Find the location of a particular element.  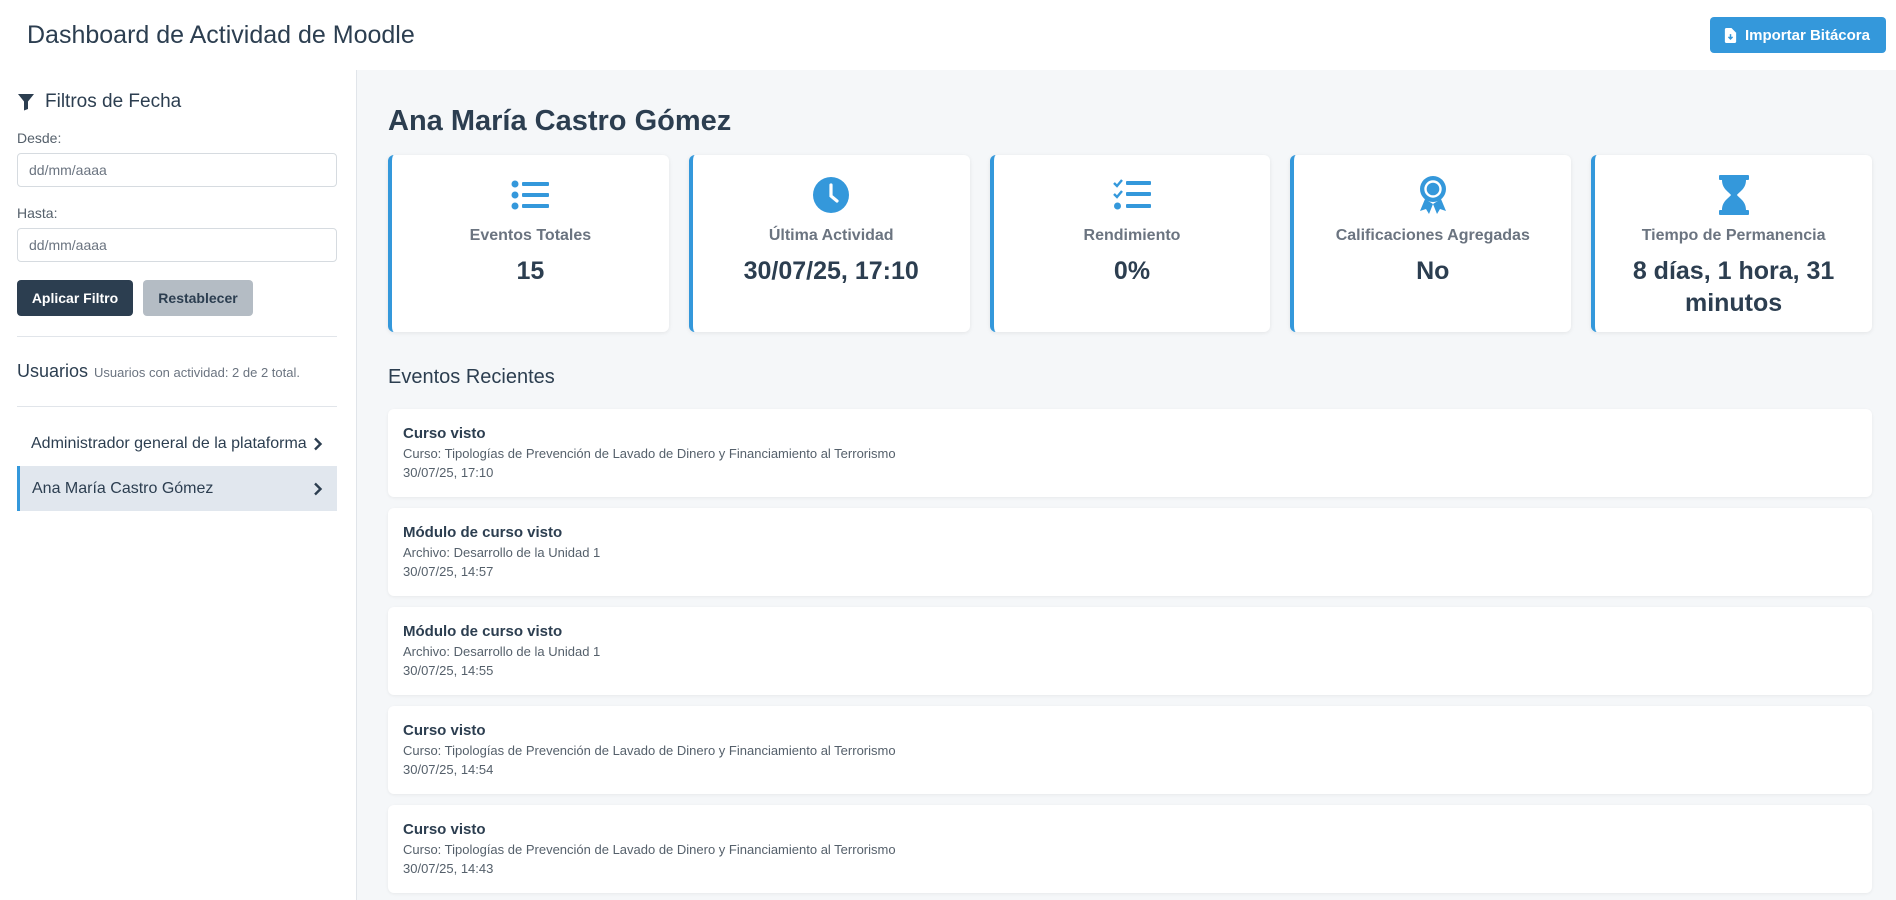

filter-icon is located at coordinates (26, 102).